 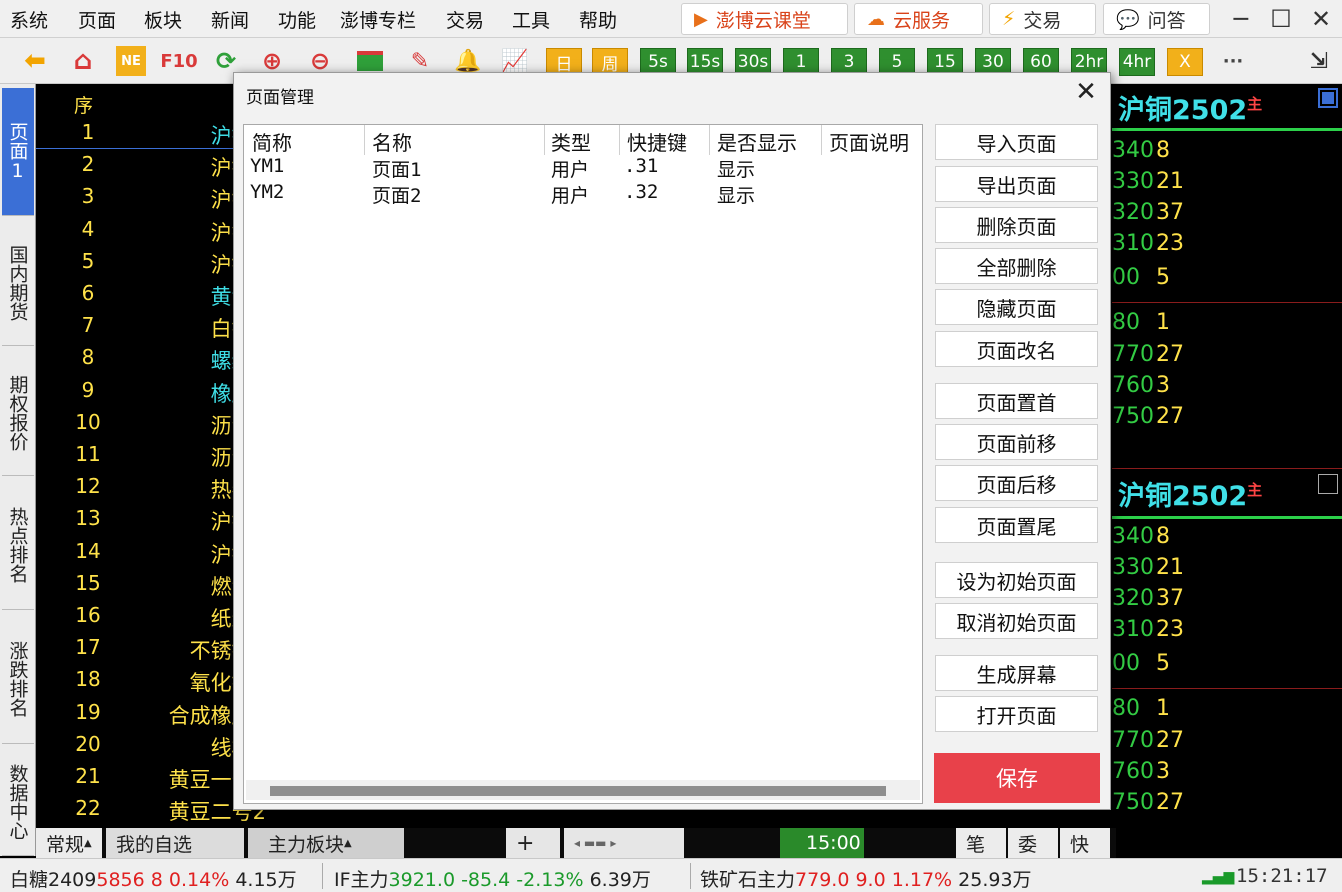 I want to click on depth-price: 330, so click(x=1133, y=567).